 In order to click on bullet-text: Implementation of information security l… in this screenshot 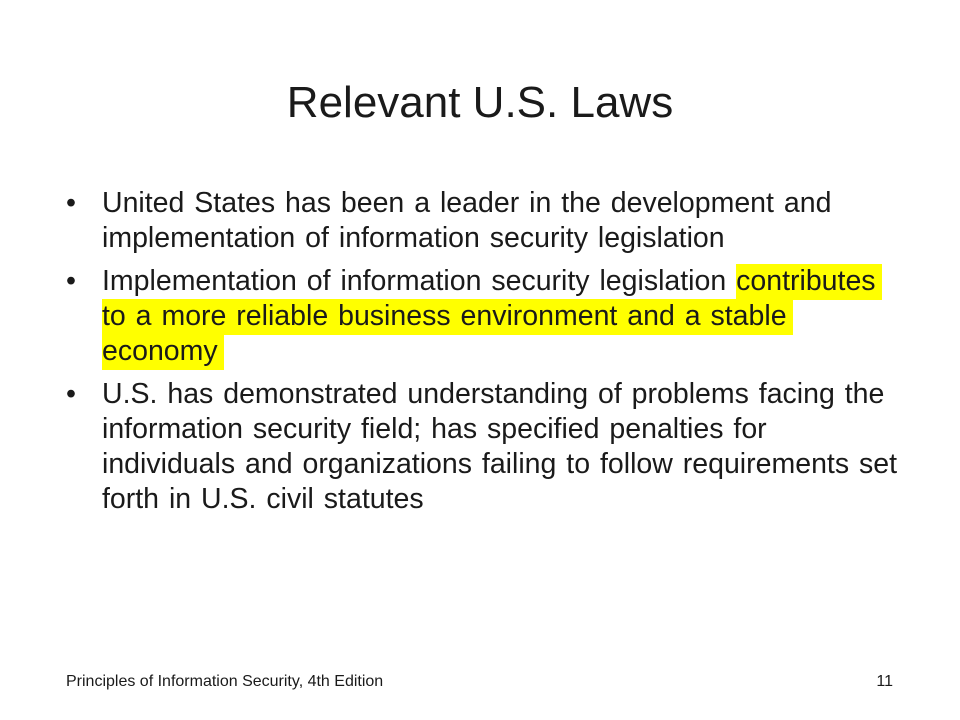, I will do `click(419, 281)`.